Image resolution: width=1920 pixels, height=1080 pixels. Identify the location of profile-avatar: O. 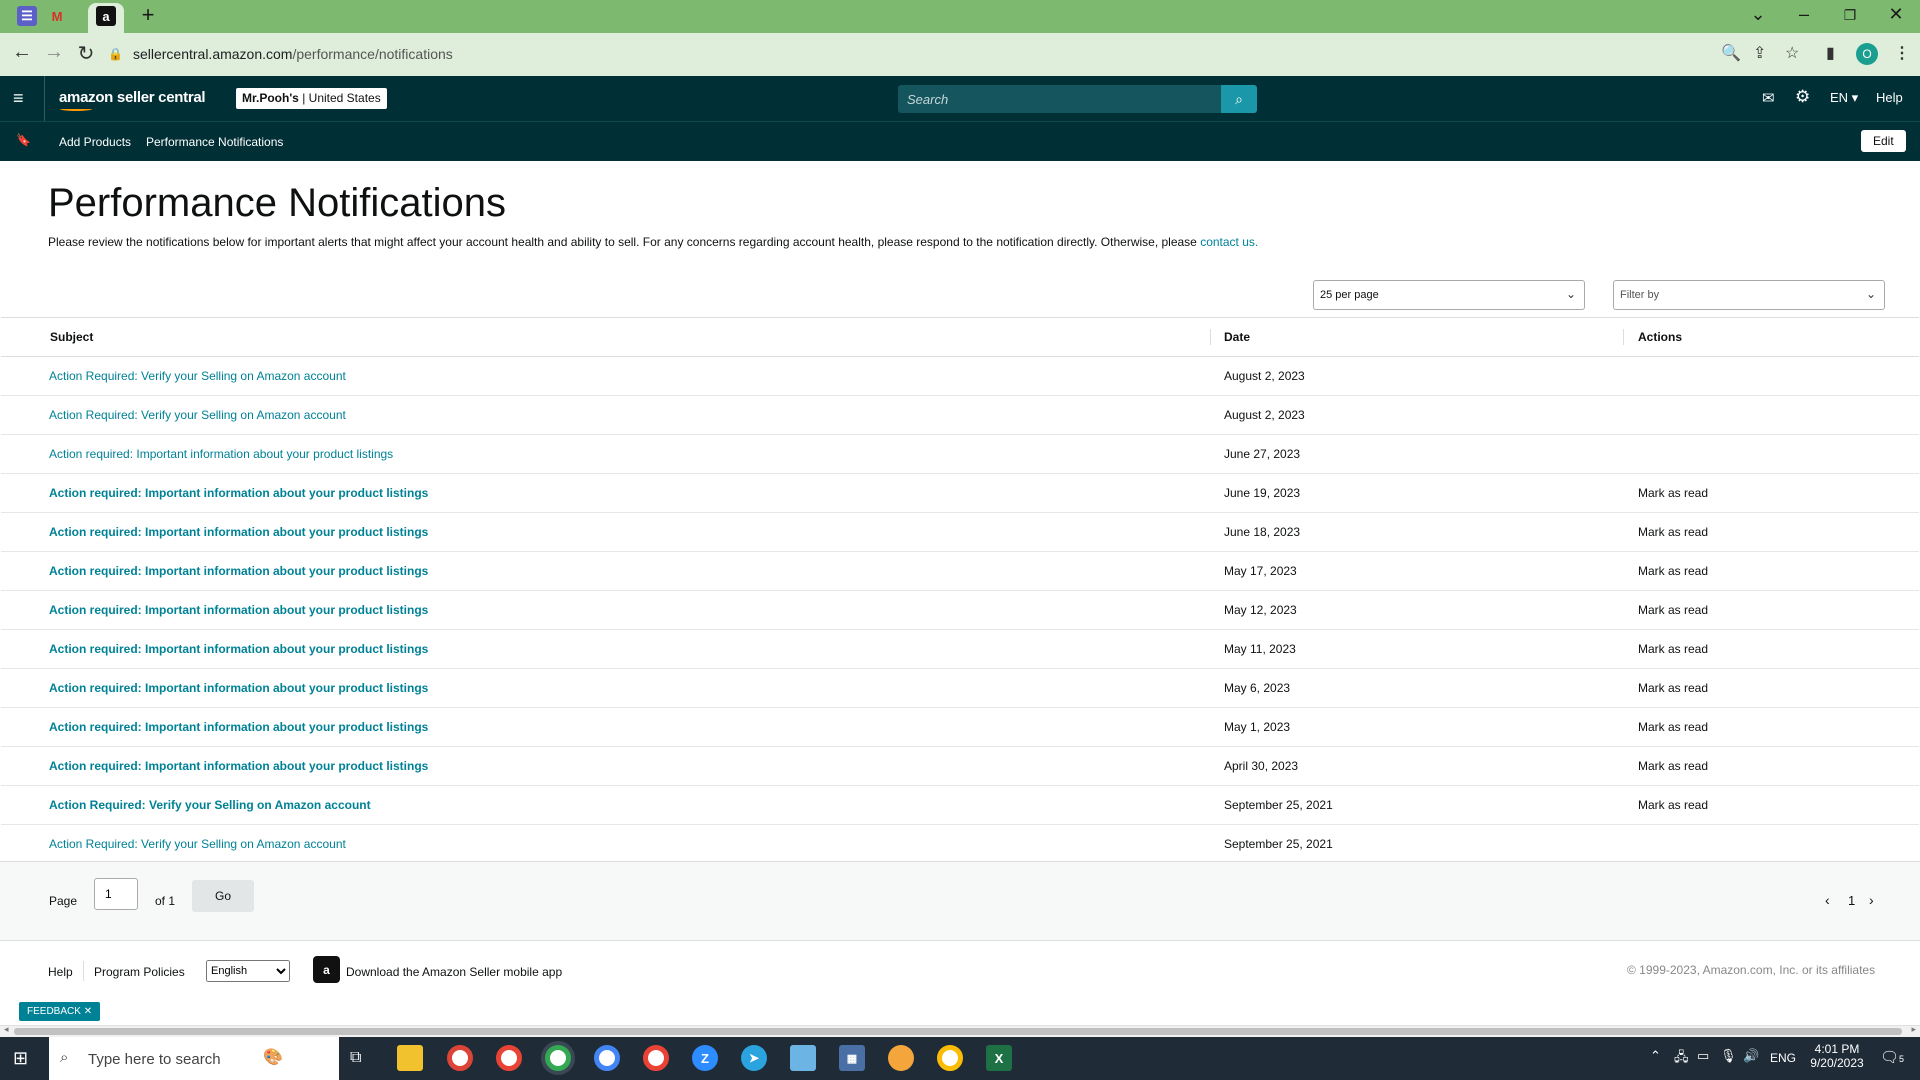
(1867, 54).